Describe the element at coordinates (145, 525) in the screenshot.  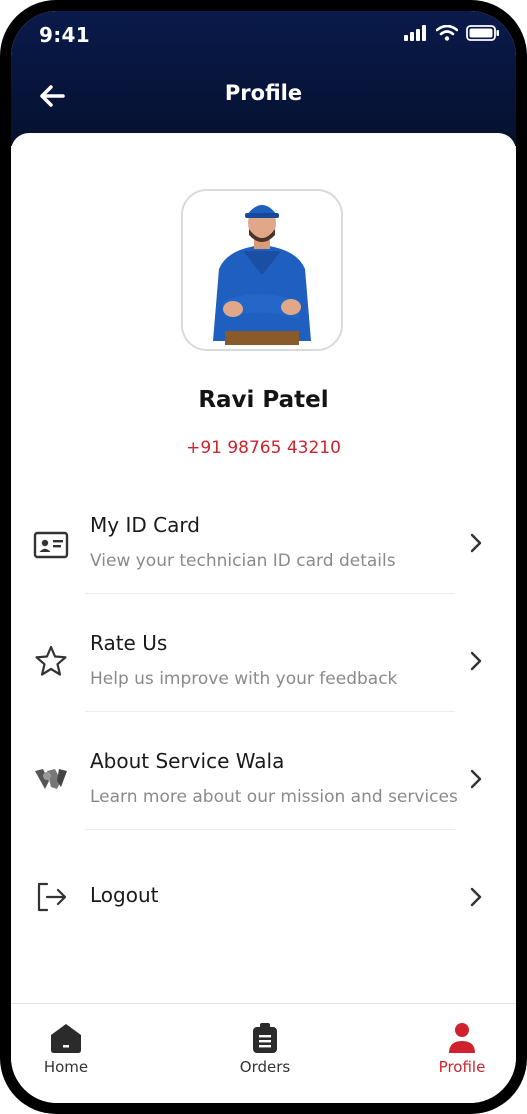
I see `menu-item-title: My ID Card` at that location.